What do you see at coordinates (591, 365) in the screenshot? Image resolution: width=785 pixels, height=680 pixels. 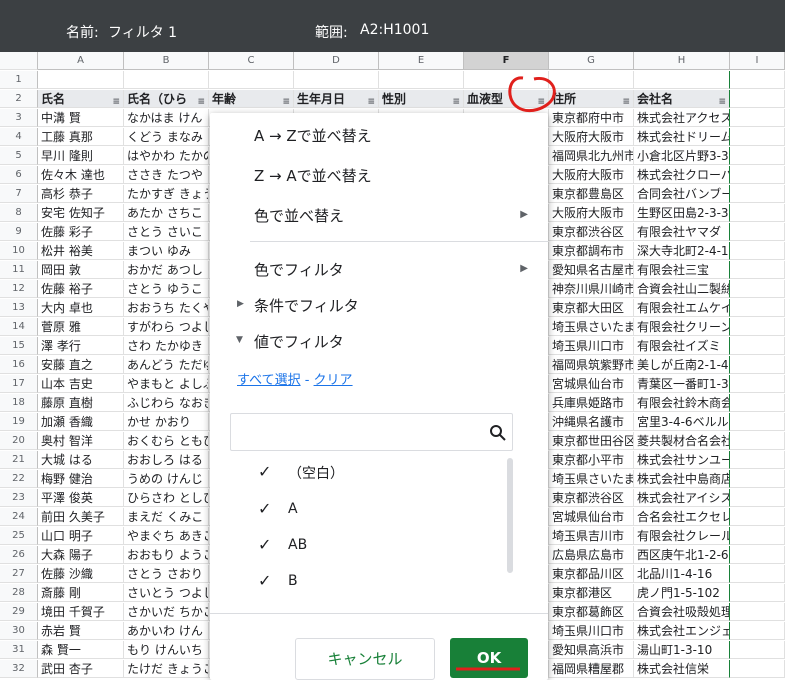 I see `table-cell: 福岡県筑紫野市` at bounding box center [591, 365].